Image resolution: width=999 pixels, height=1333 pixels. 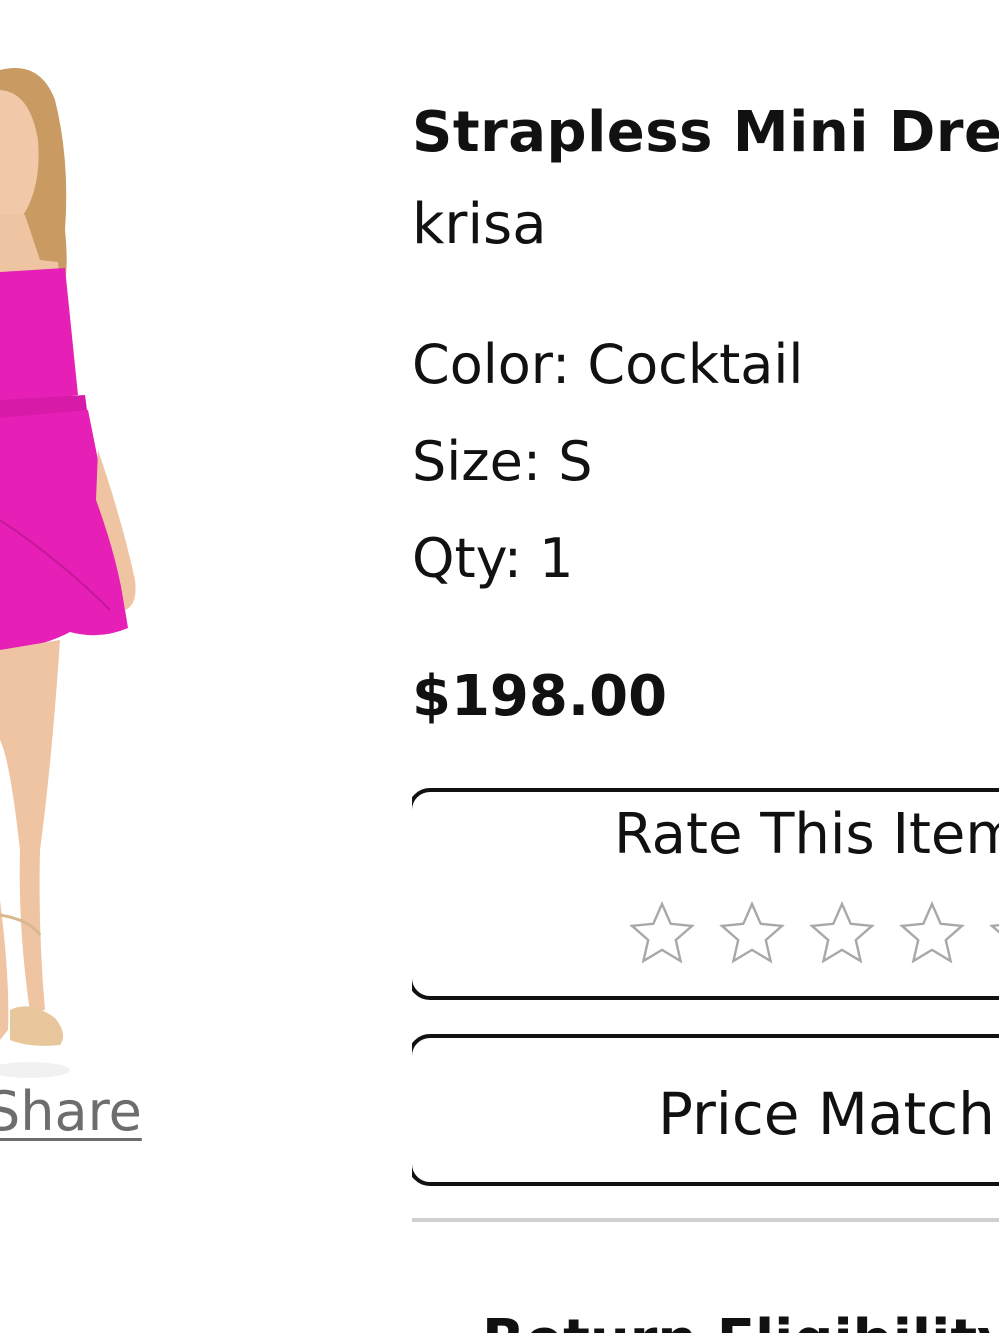 I want to click on product-color: Color: Cocktail, so click(x=608, y=364).